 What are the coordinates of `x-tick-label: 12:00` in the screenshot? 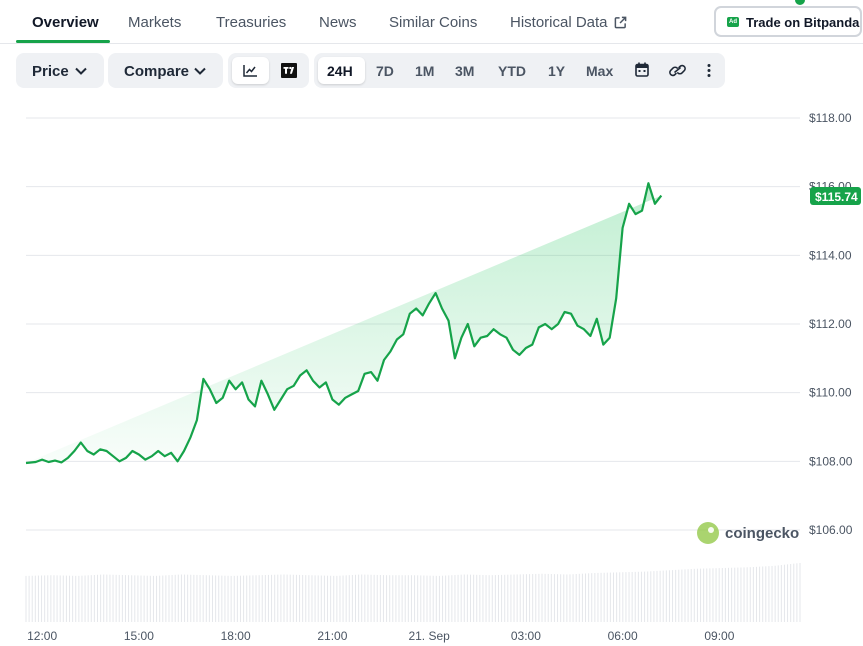 It's located at (42, 636).